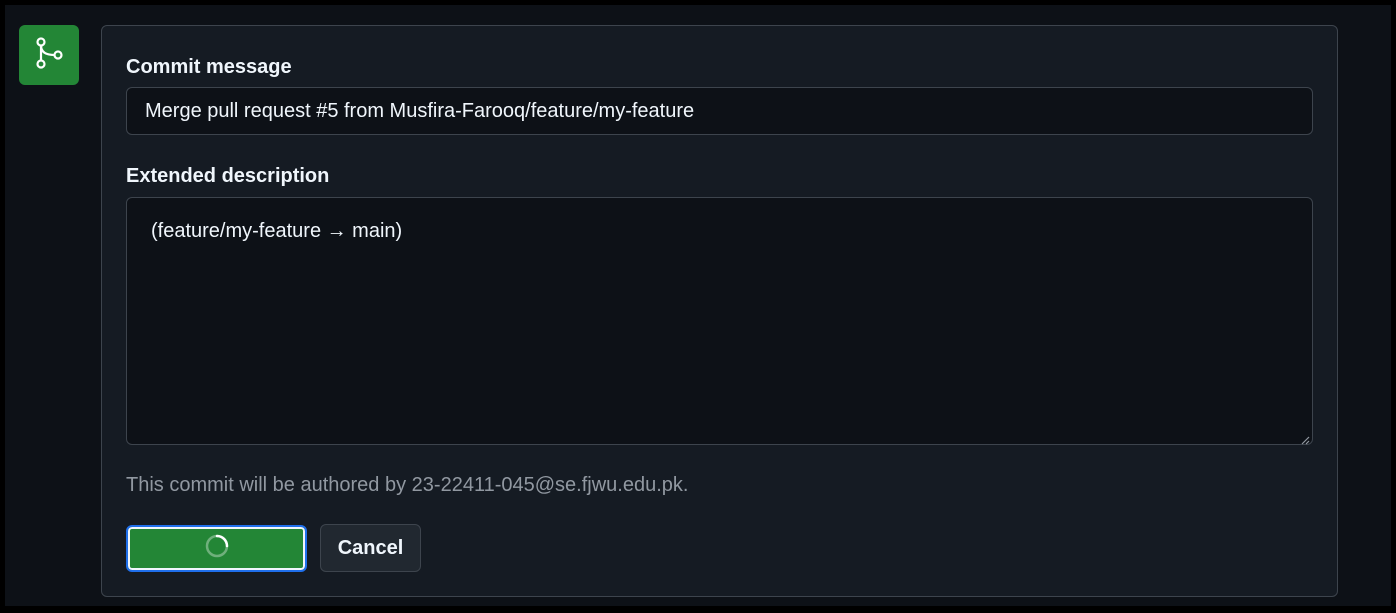 This screenshot has width=1396, height=613. I want to click on commit-message-input, so click(719, 111).